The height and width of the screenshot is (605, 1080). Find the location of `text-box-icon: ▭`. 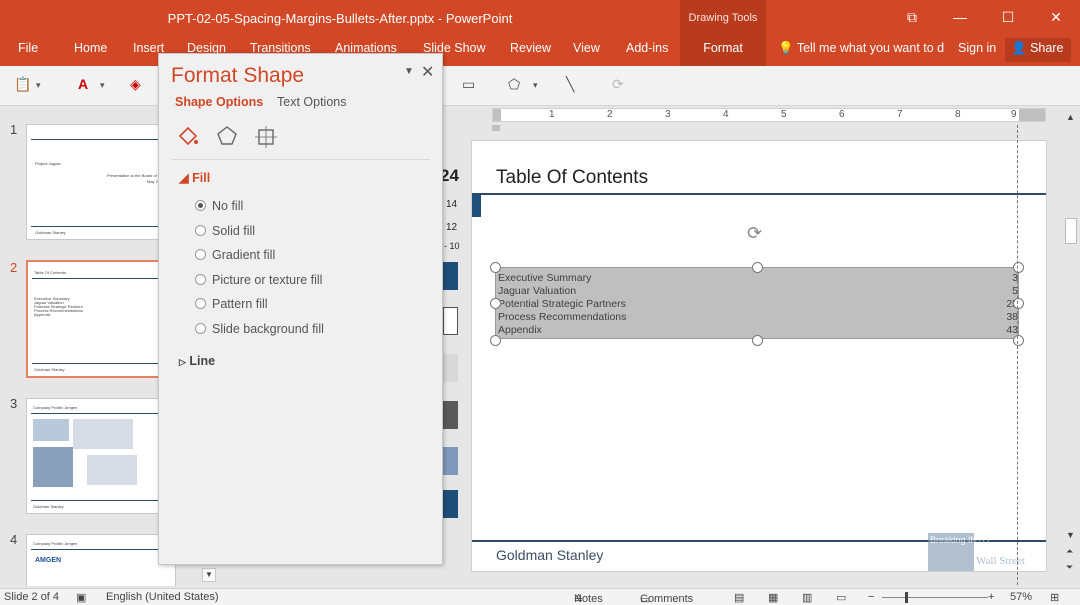

text-box-icon: ▭ is located at coordinates (468, 84).